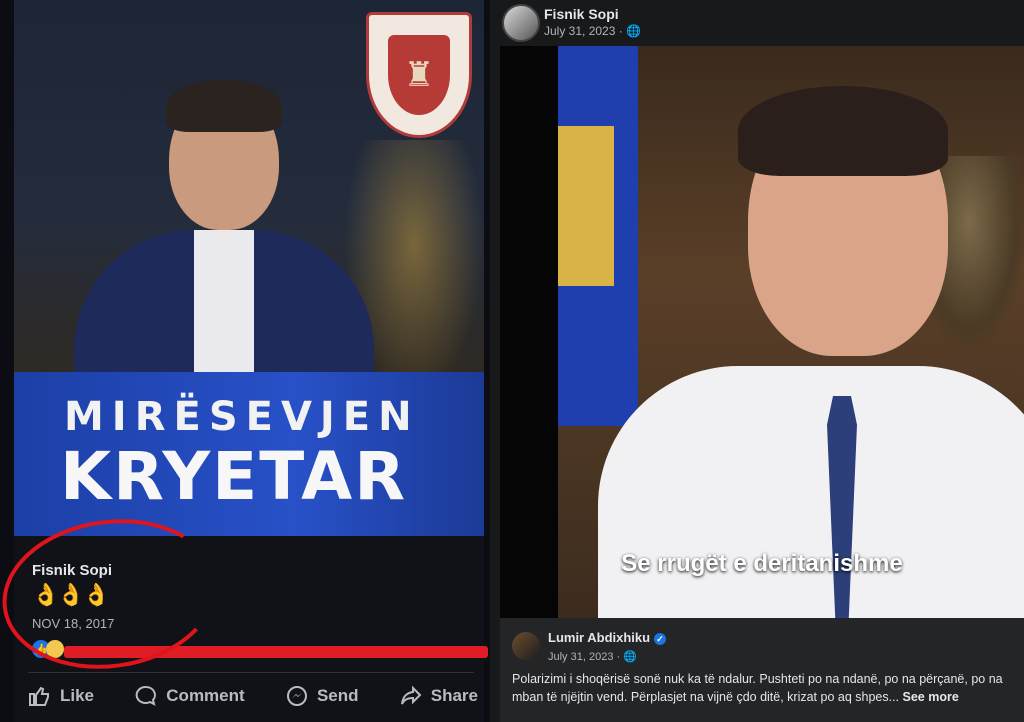  I want to click on send-button: Send, so click(322, 696).